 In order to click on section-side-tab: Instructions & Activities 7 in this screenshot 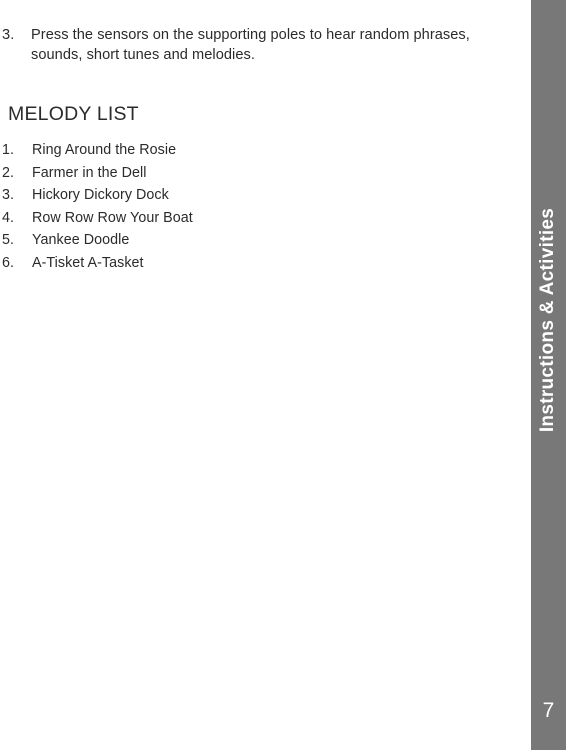, I will do `click(548, 375)`.